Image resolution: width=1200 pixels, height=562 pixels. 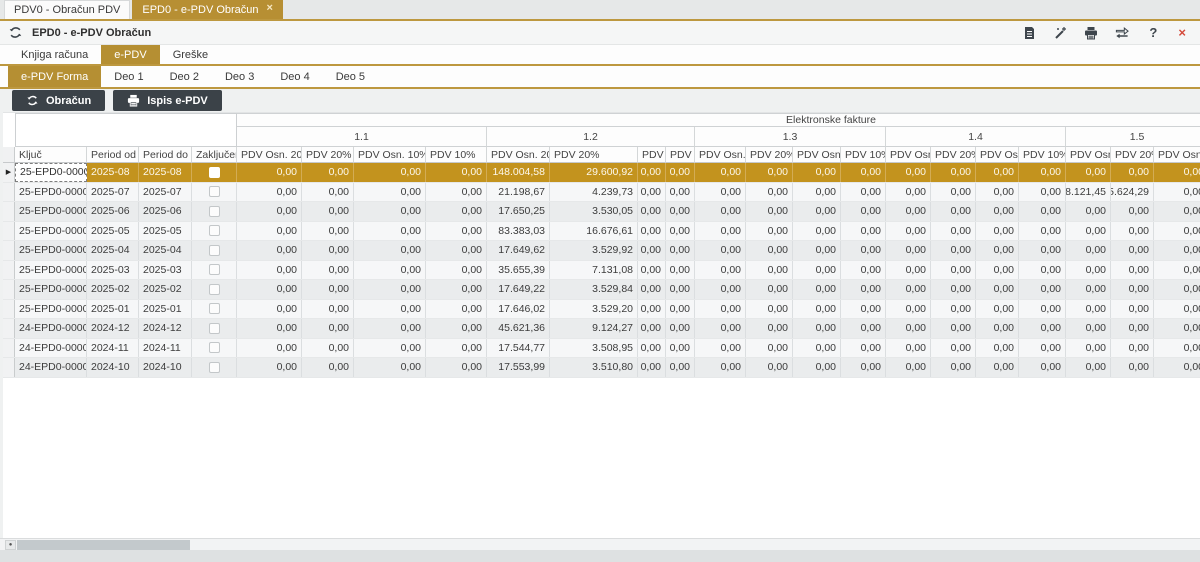 What do you see at coordinates (51, 172) in the screenshot?
I see `cell-kljuc: 25-EPD0-000008` at bounding box center [51, 172].